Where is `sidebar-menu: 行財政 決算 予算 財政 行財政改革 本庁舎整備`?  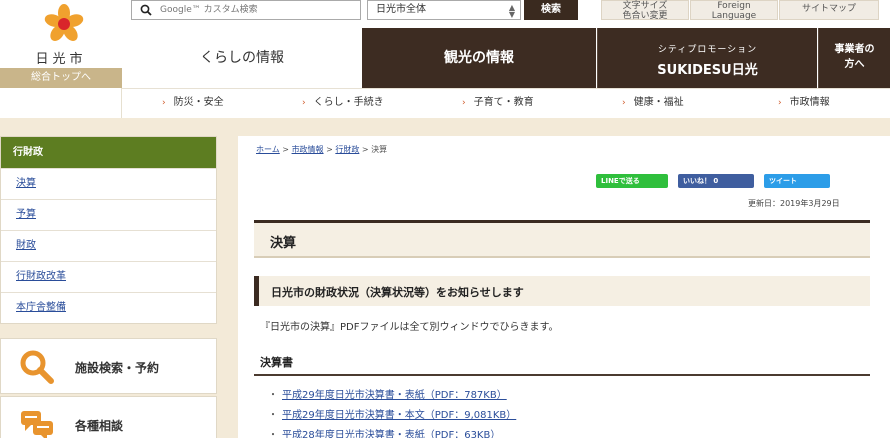 sidebar-menu: 行財政 決算 予算 財政 行財政改革 本庁舎整備 is located at coordinates (108, 230).